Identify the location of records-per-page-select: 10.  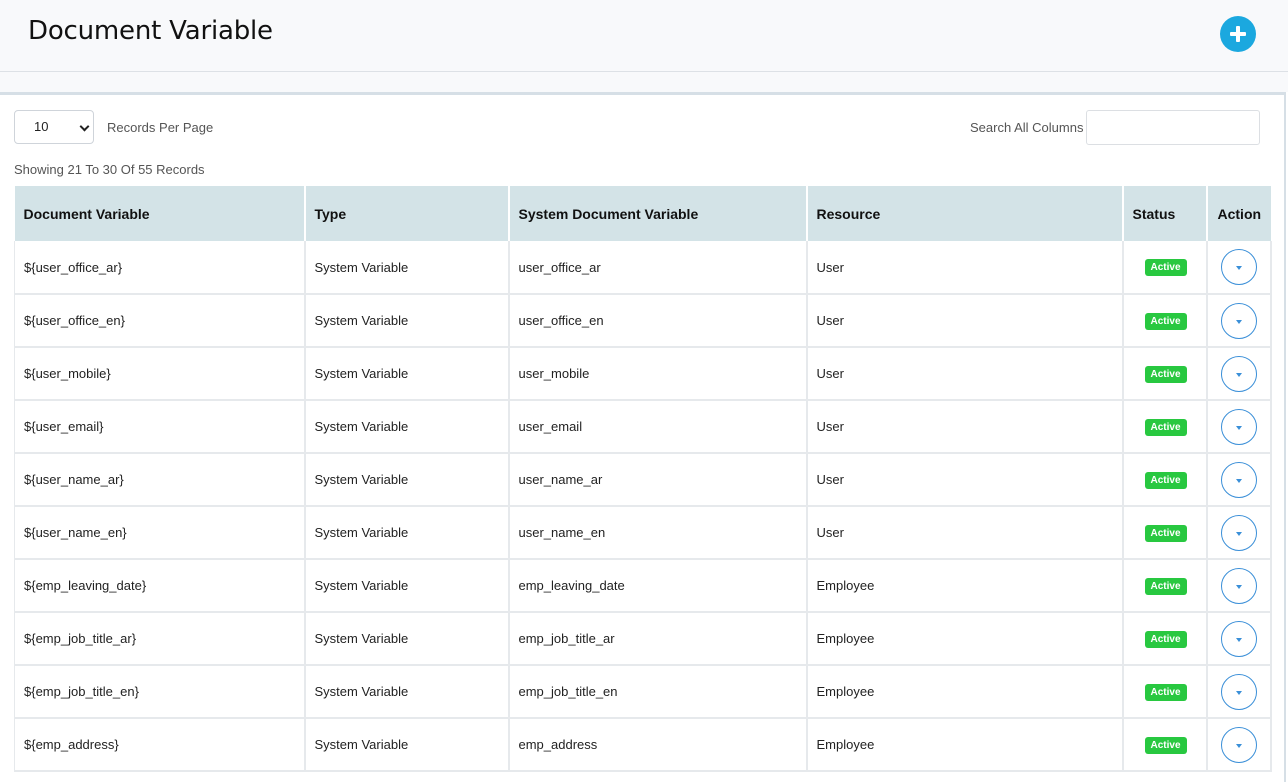
(54, 127).